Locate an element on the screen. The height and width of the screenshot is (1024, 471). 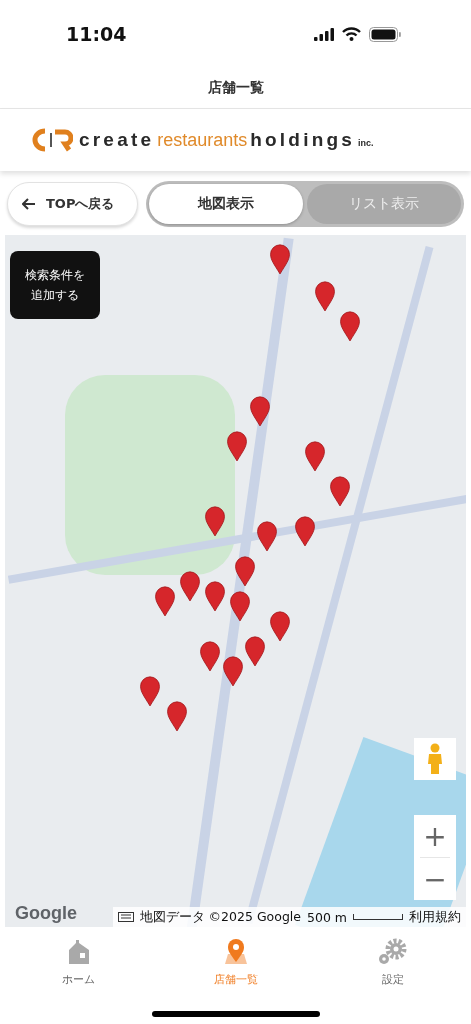
tab-label: 店舗一覧 is located at coordinates (235, 979).